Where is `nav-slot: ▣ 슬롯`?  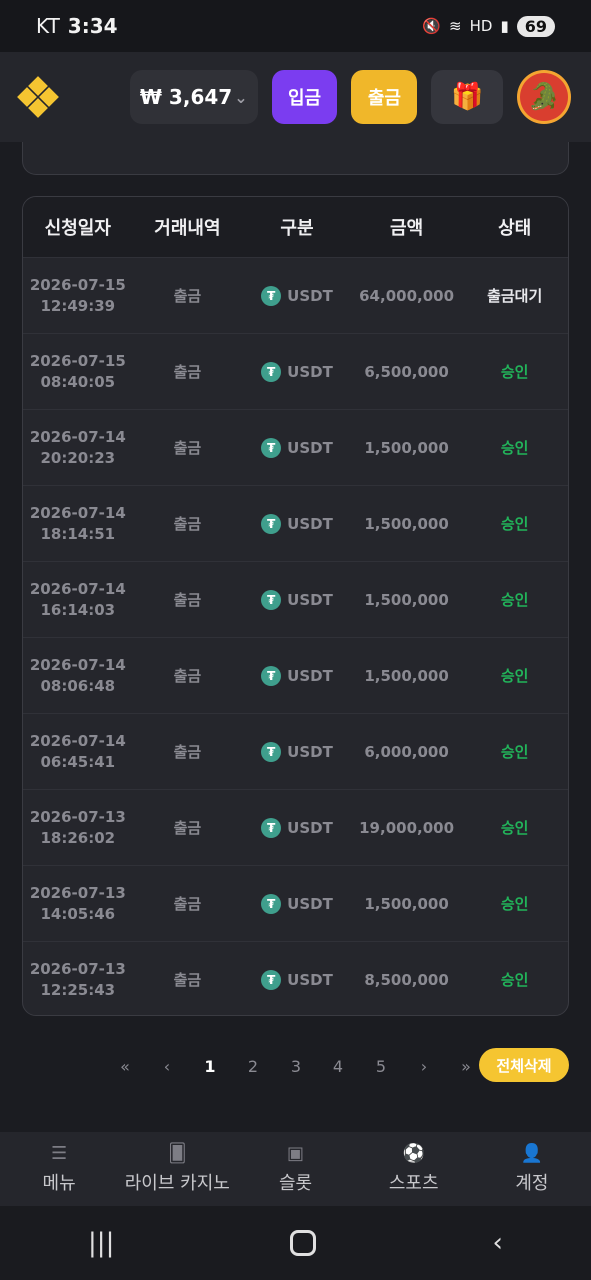 nav-slot: ▣ 슬롯 is located at coordinates (295, 1169).